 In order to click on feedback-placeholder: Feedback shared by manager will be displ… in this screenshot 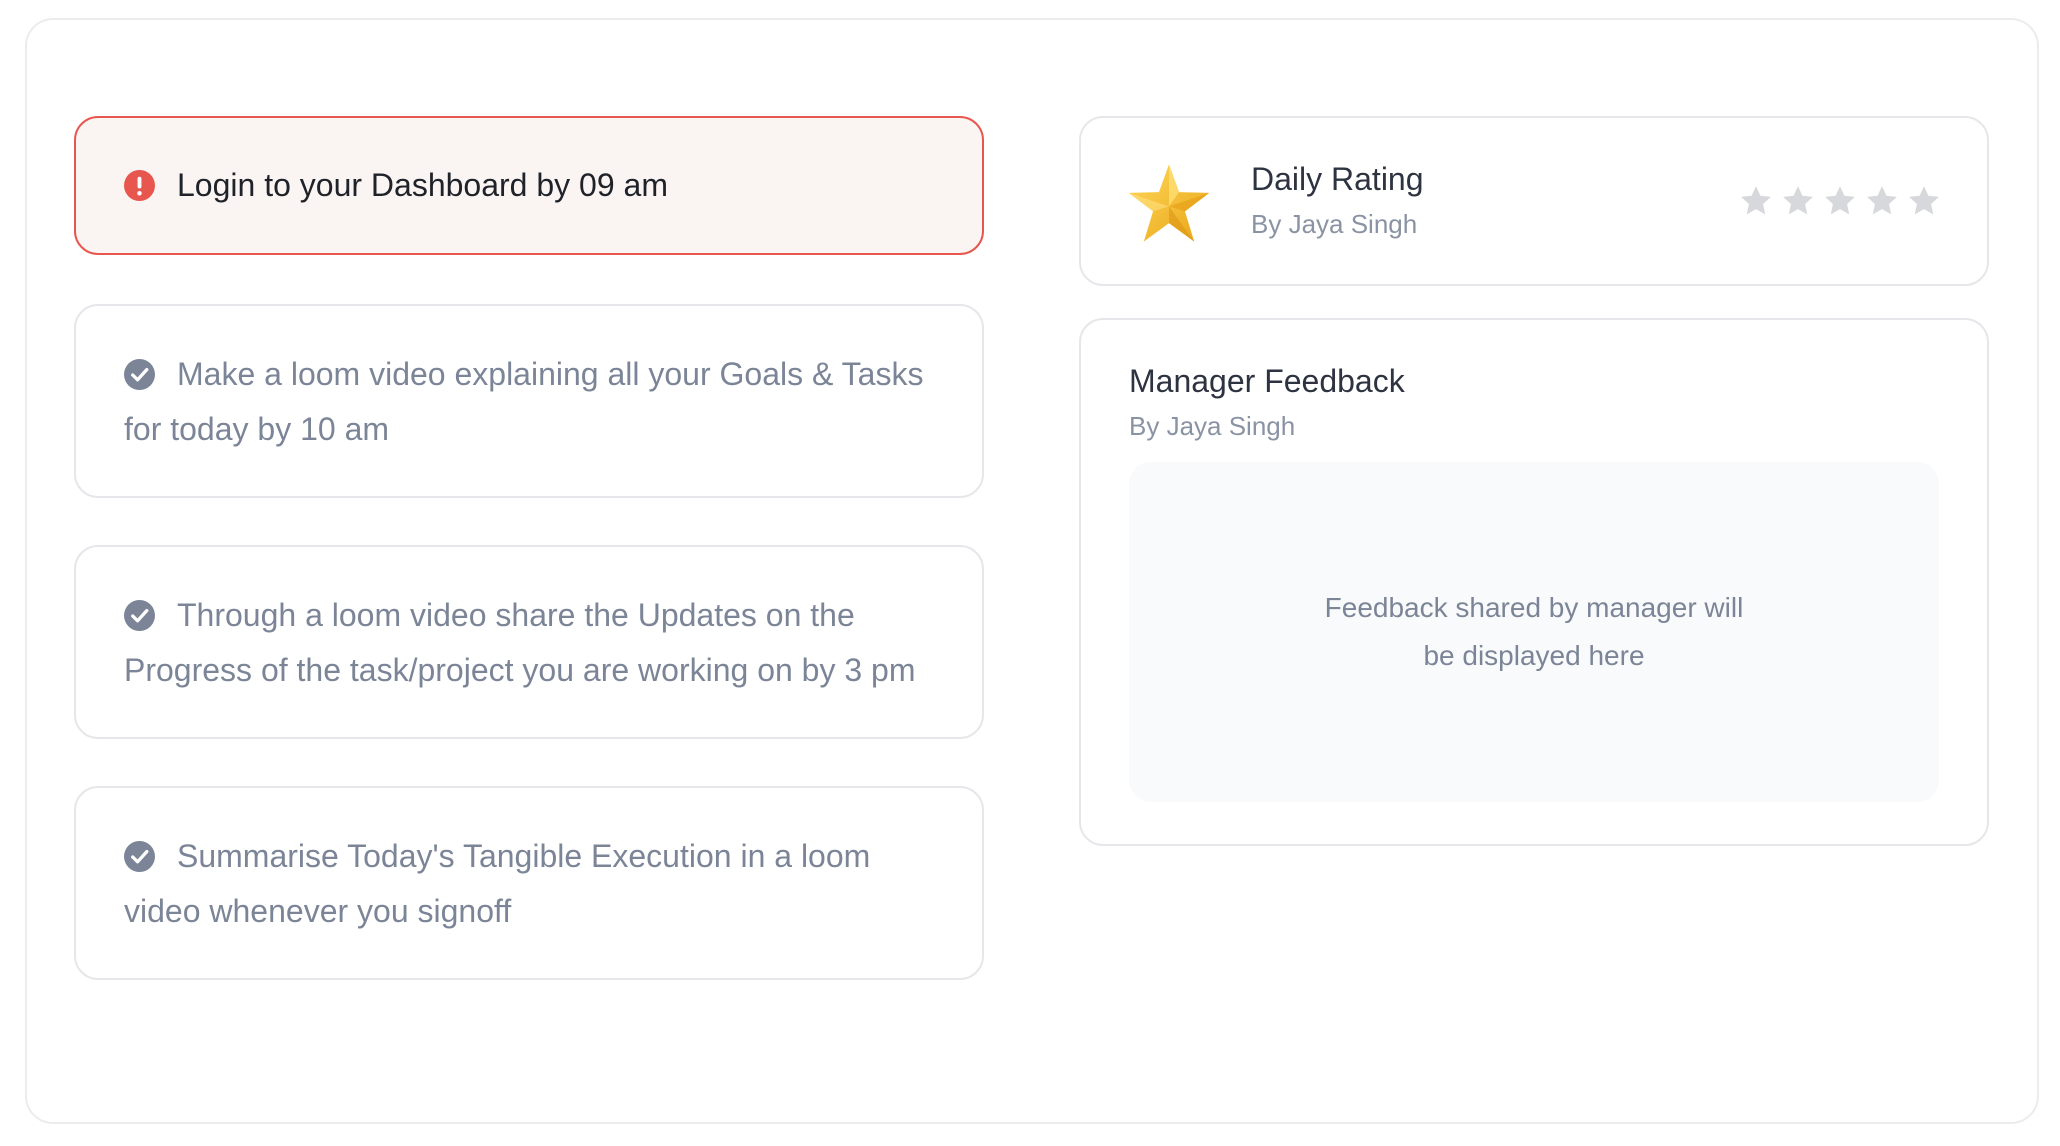, I will do `click(1534, 631)`.